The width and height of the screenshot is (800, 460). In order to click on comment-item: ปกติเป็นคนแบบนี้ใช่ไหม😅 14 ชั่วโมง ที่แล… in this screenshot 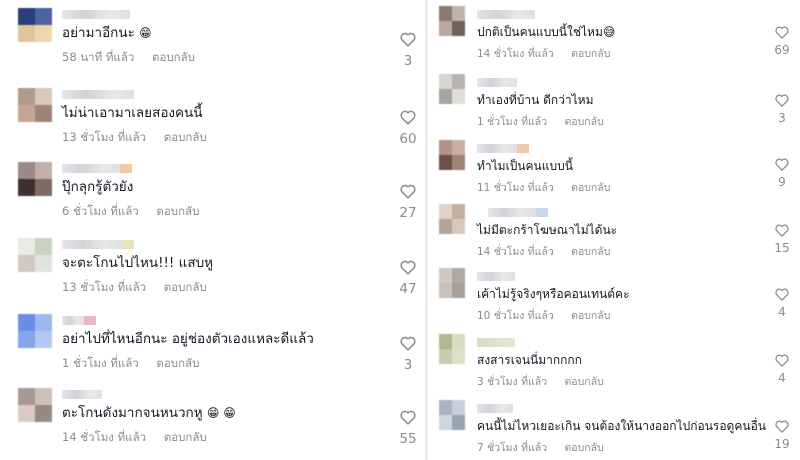, I will do `click(614, 35)`.